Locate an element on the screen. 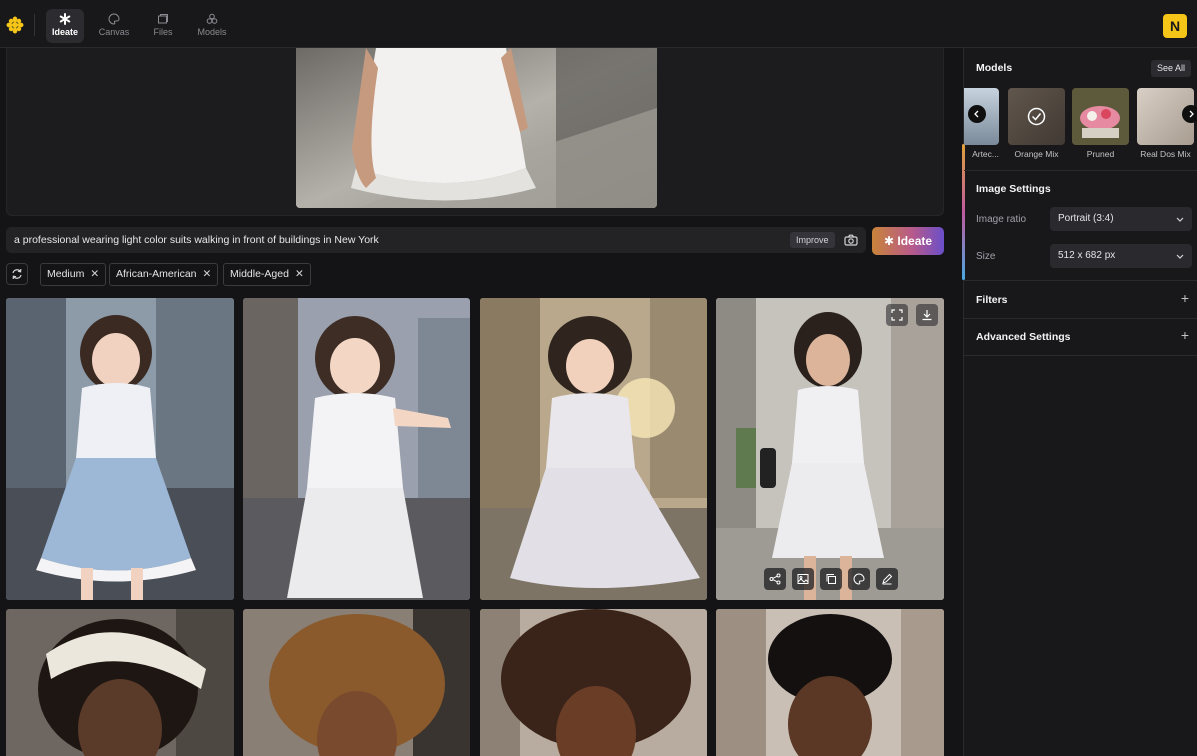 The image size is (1197, 756). size-label: Size is located at coordinates (986, 256).